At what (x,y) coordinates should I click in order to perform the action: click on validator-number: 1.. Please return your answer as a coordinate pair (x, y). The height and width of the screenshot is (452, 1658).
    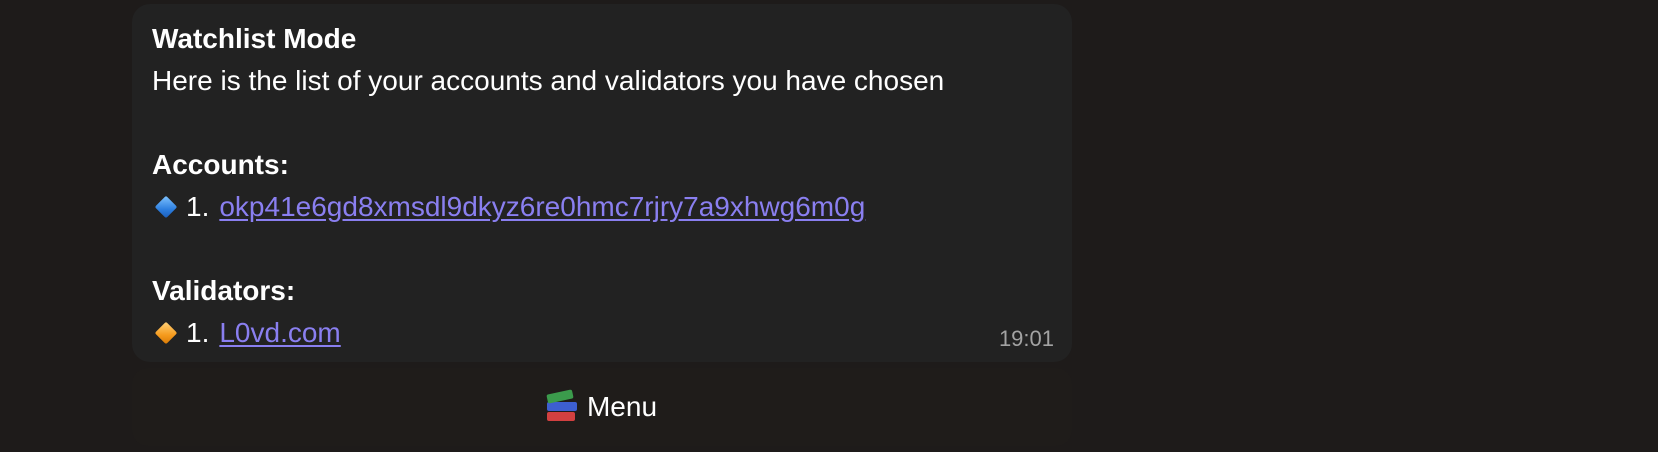
    Looking at the image, I should click on (198, 332).